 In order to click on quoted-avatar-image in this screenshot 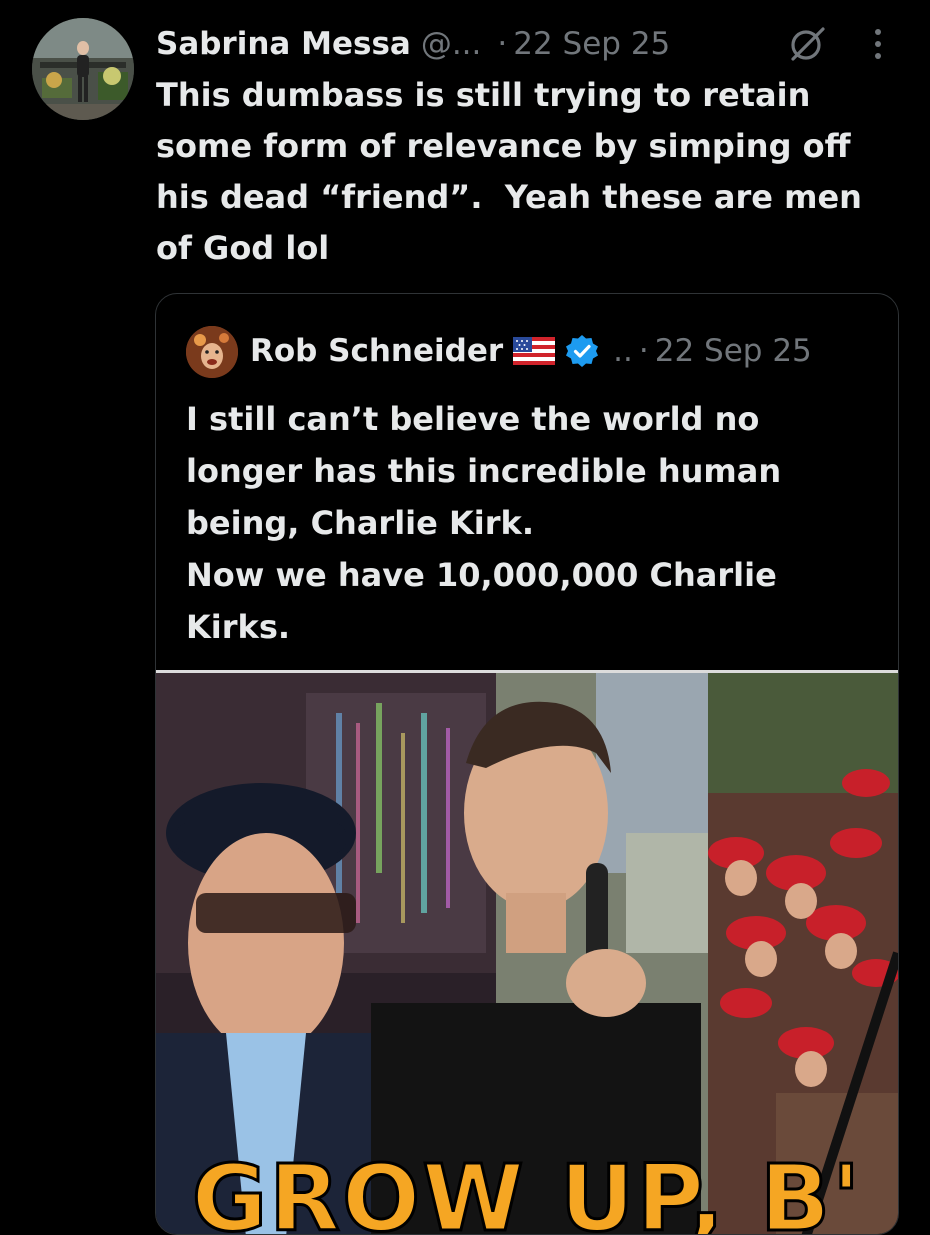, I will do `click(212, 352)`.